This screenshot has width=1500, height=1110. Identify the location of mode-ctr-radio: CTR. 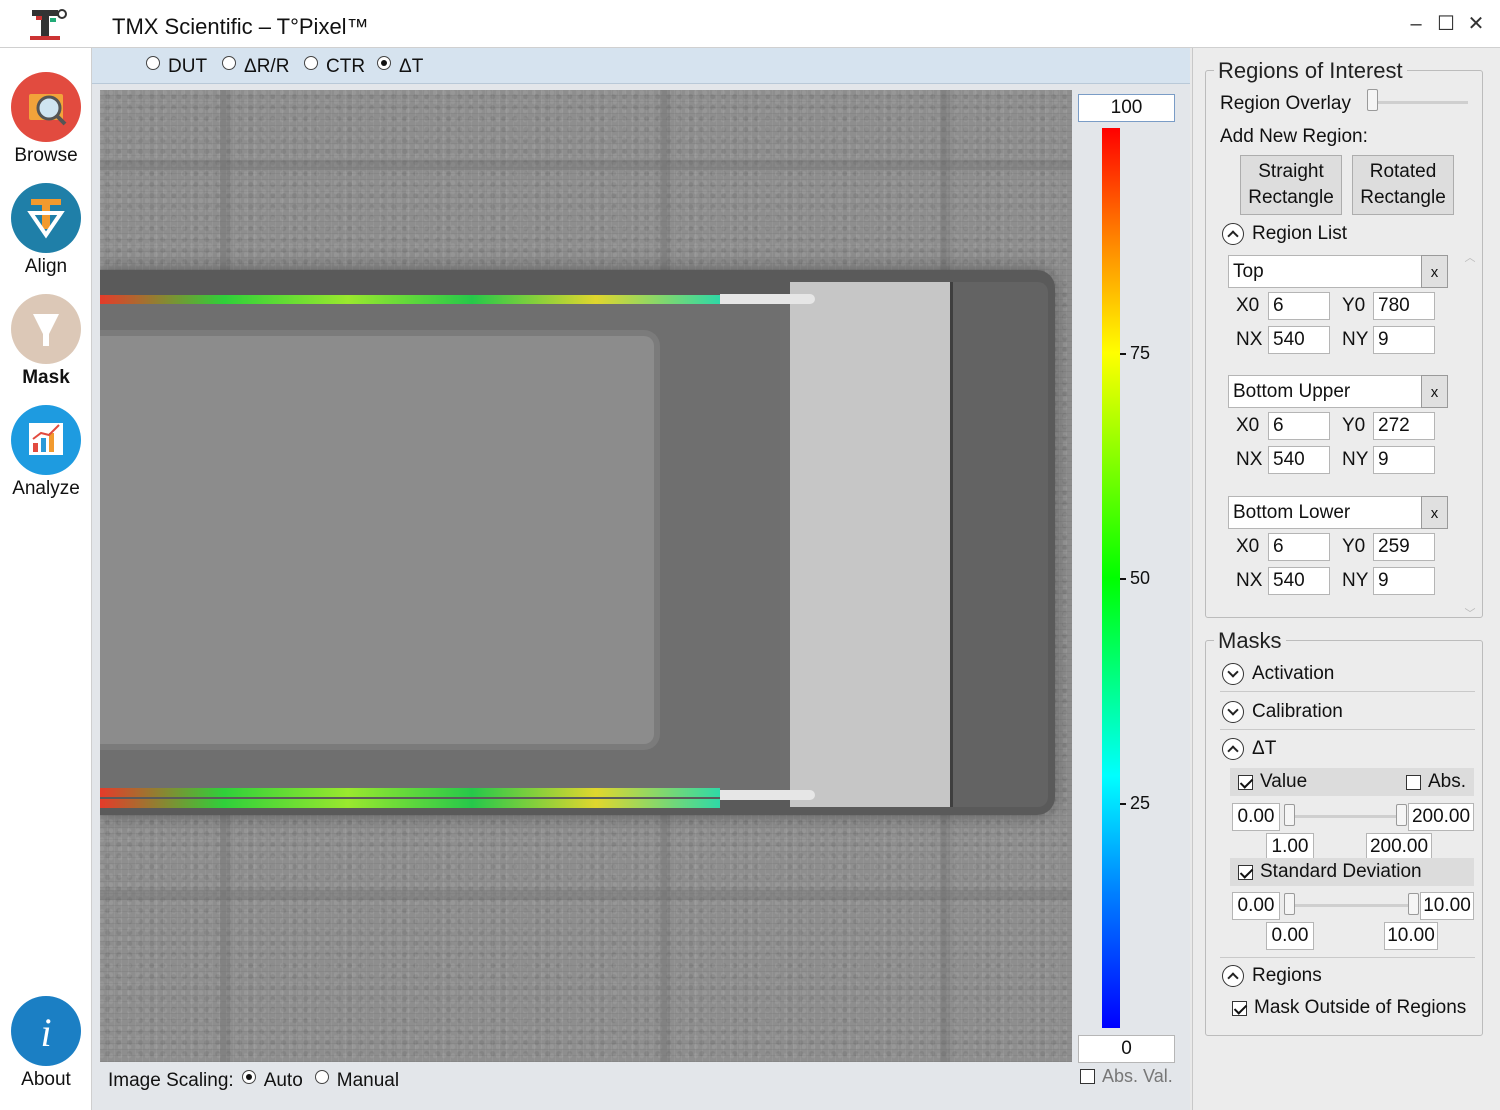
(334, 67).